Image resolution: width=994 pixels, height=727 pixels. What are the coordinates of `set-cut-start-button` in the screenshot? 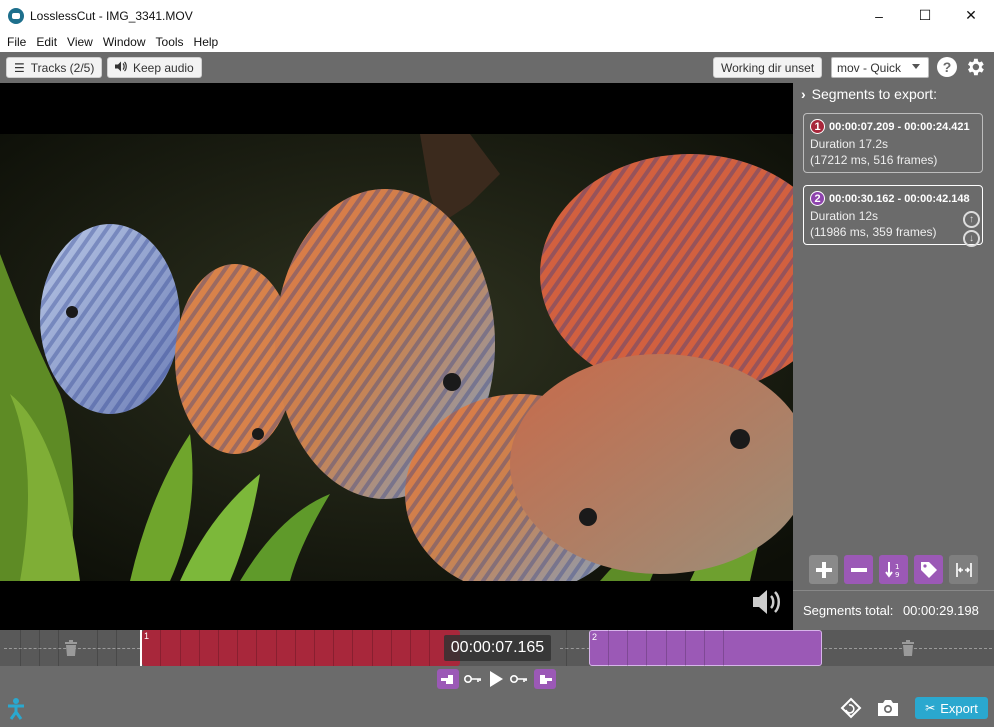 It's located at (448, 679).